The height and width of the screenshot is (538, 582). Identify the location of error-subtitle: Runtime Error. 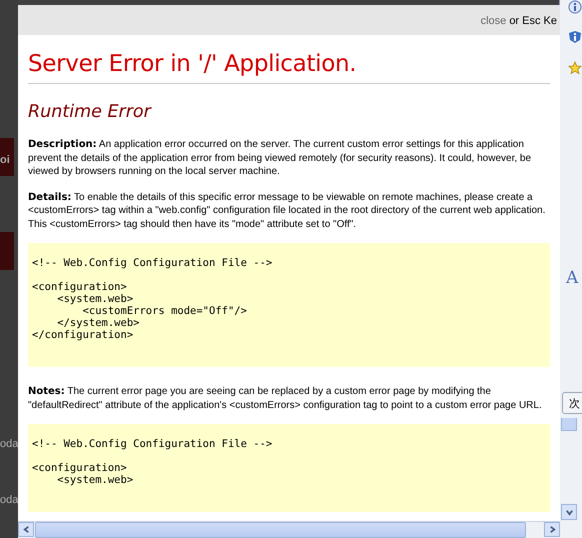
(90, 112).